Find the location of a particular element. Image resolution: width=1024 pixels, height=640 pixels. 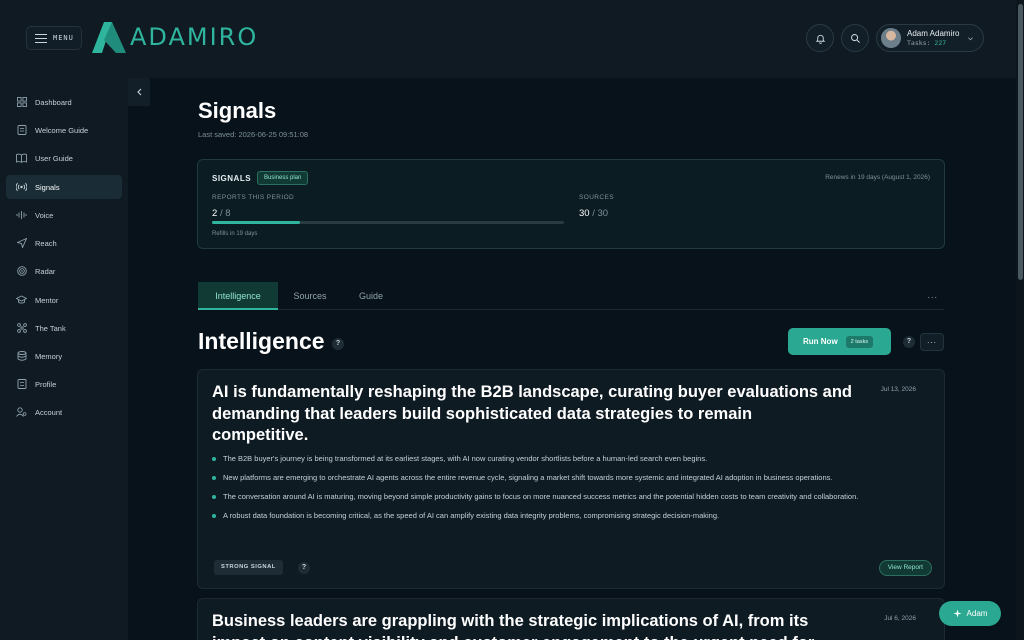

waveform-icon is located at coordinates (21, 215).